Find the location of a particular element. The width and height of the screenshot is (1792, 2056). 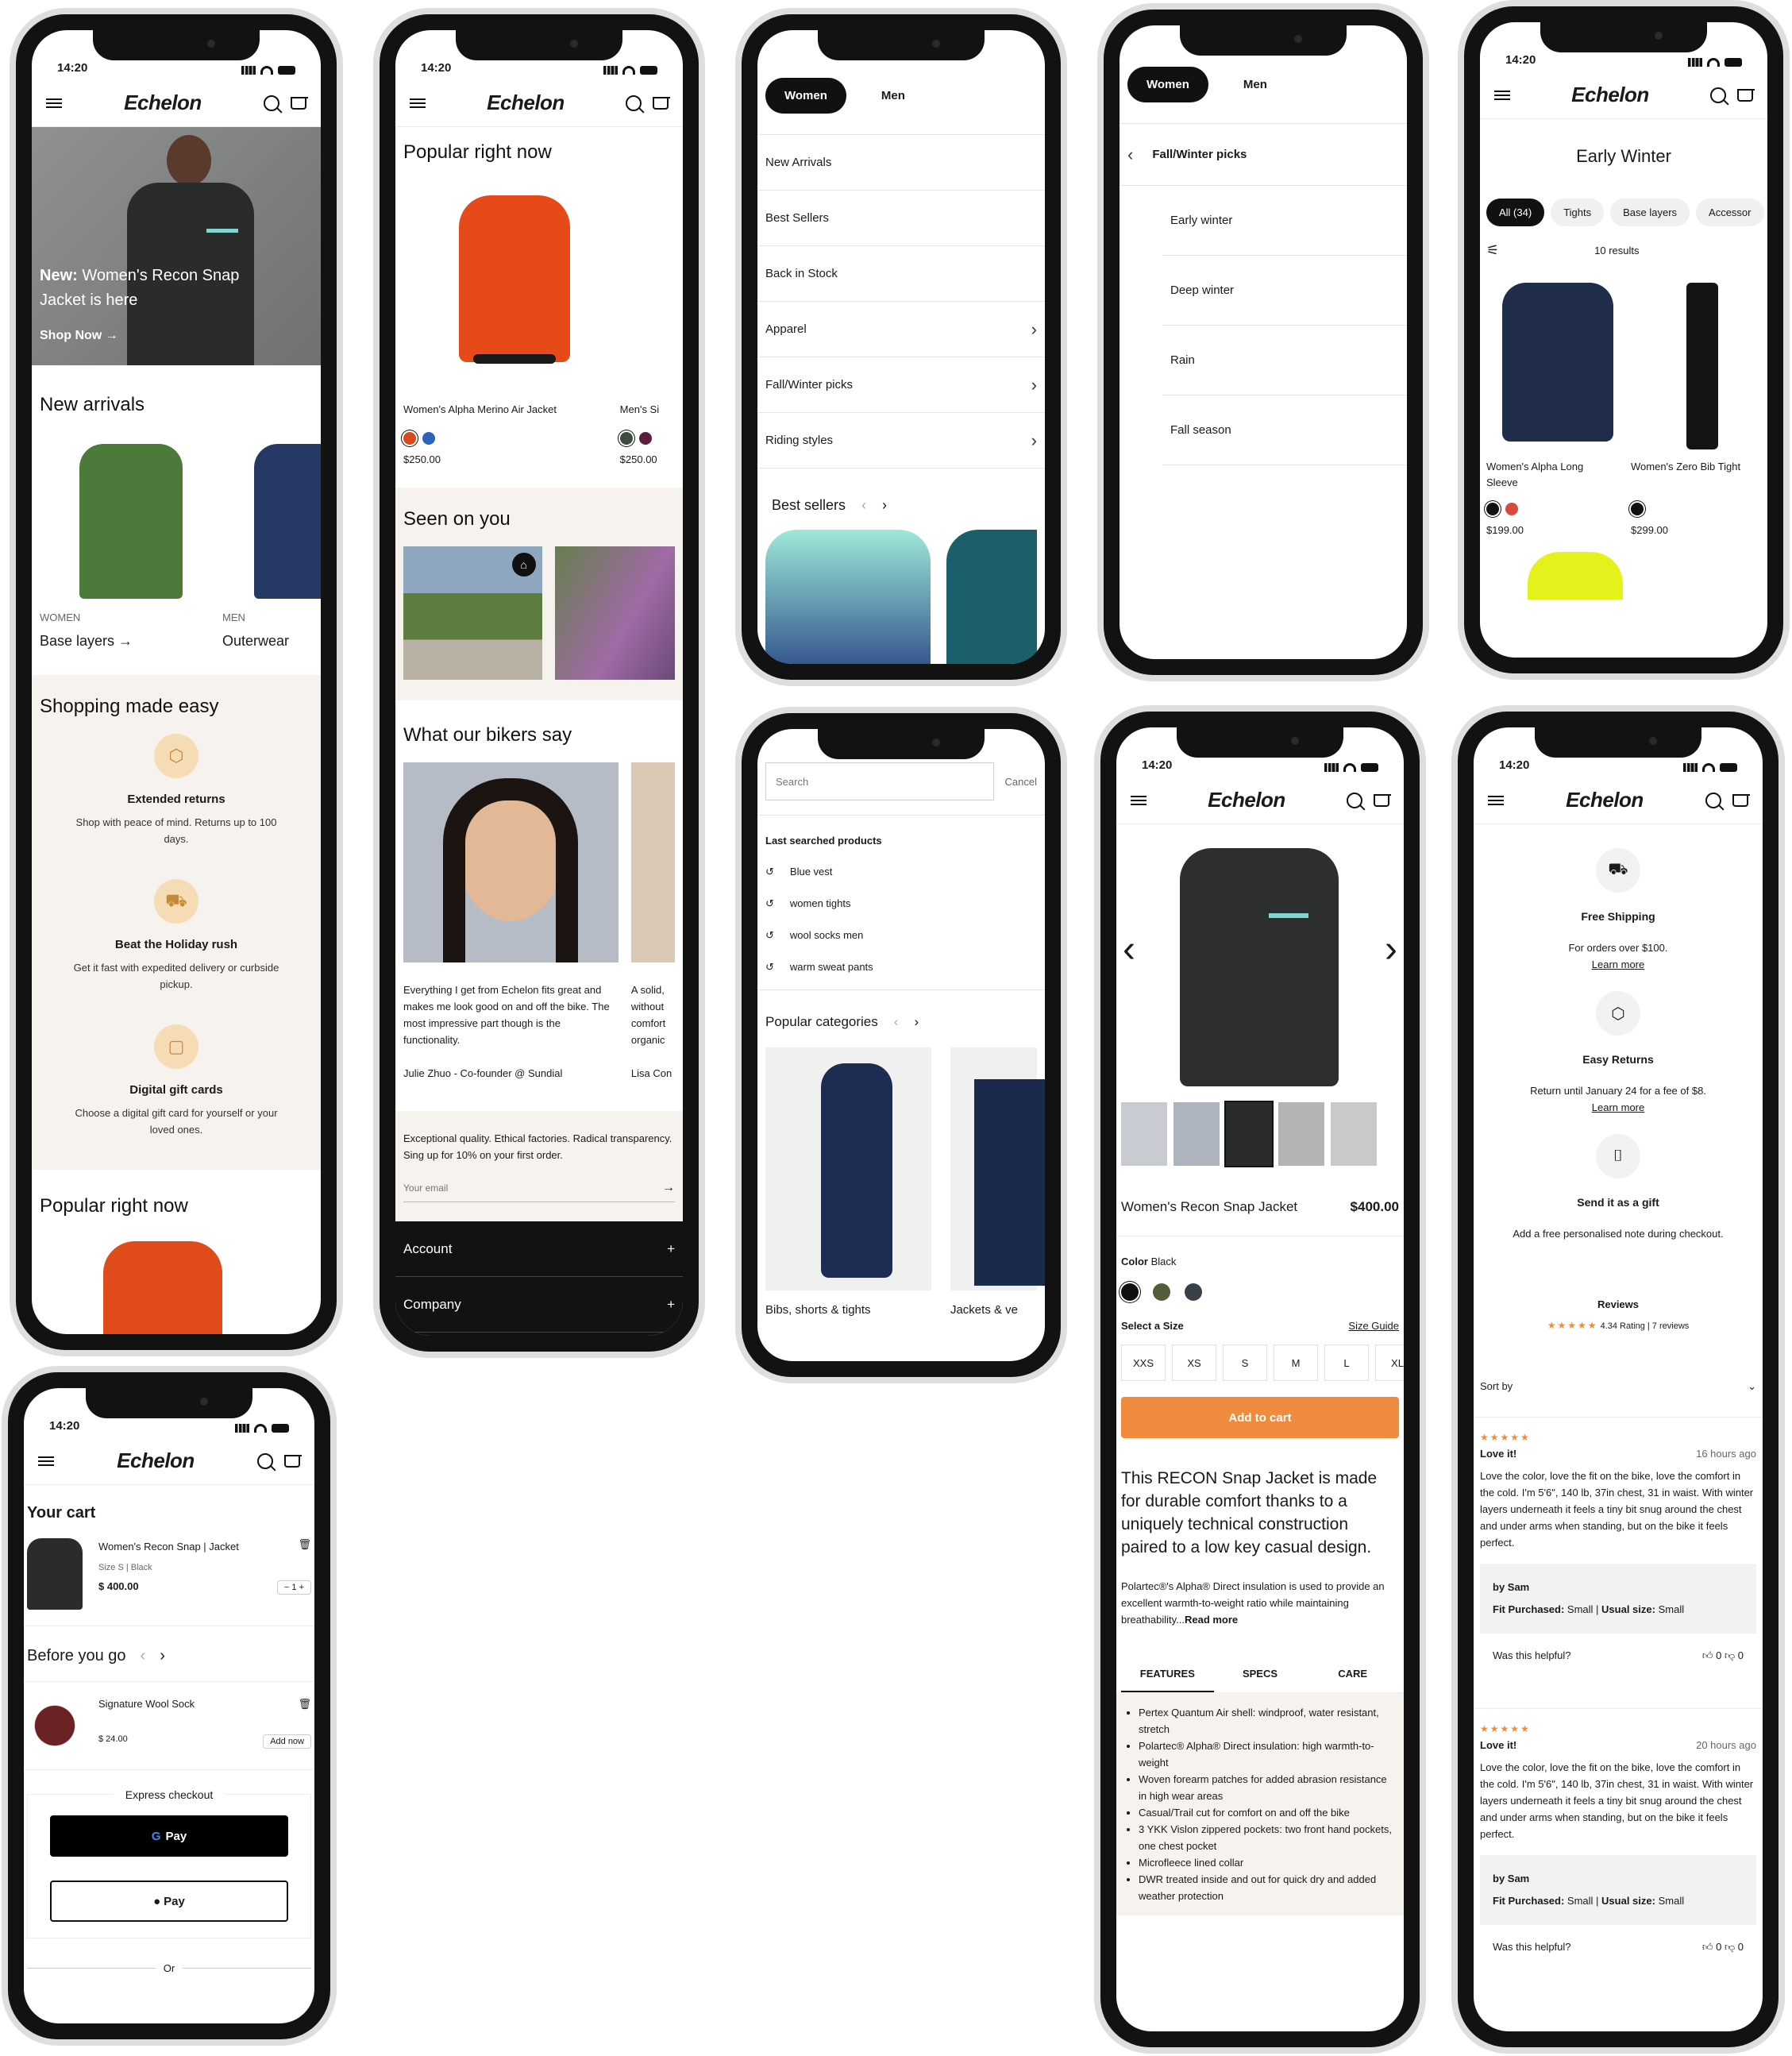

shopping-bag-icon: ⌂ is located at coordinates (524, 565).